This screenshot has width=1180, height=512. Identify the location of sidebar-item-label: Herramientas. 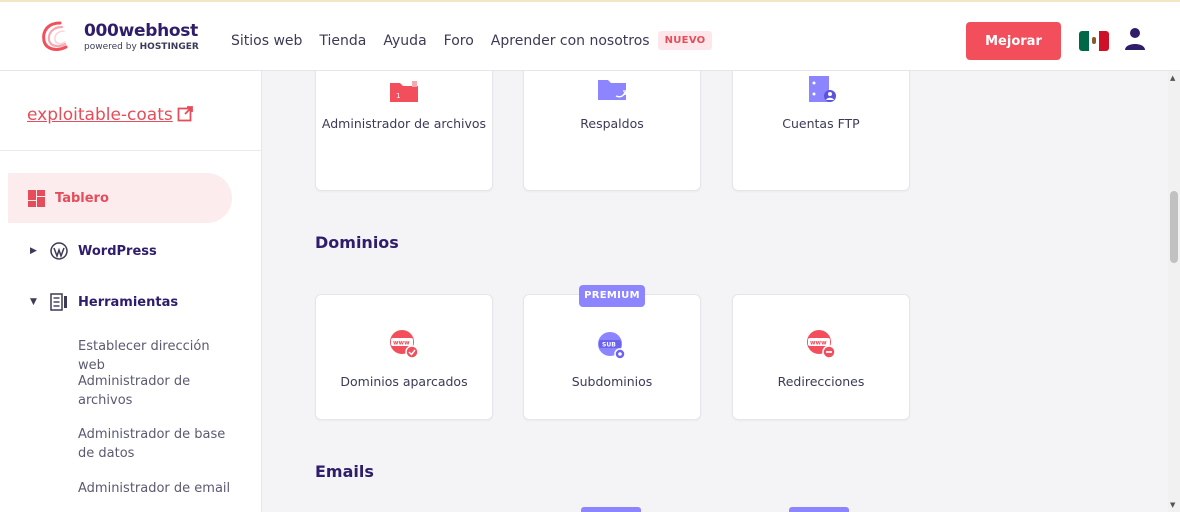
(128, 302).